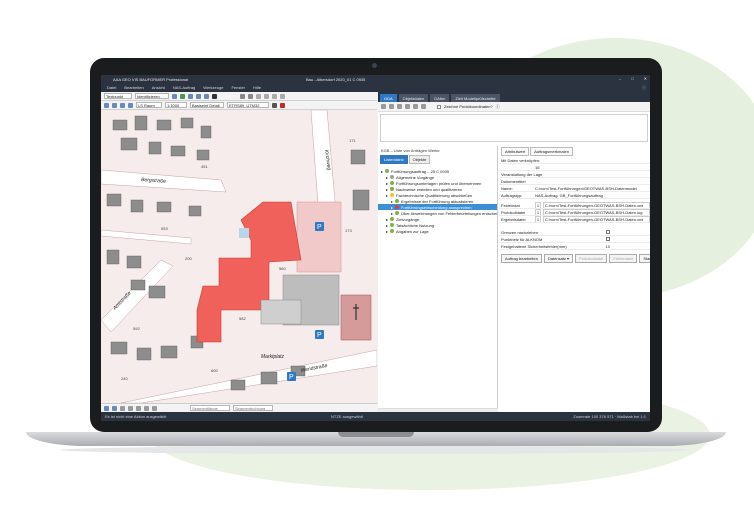 This screenshot has width=754, height=508. Describe the element at coordinates (238, 87) in the screenshot. I see `menu-fenster: Fenster` at that location.